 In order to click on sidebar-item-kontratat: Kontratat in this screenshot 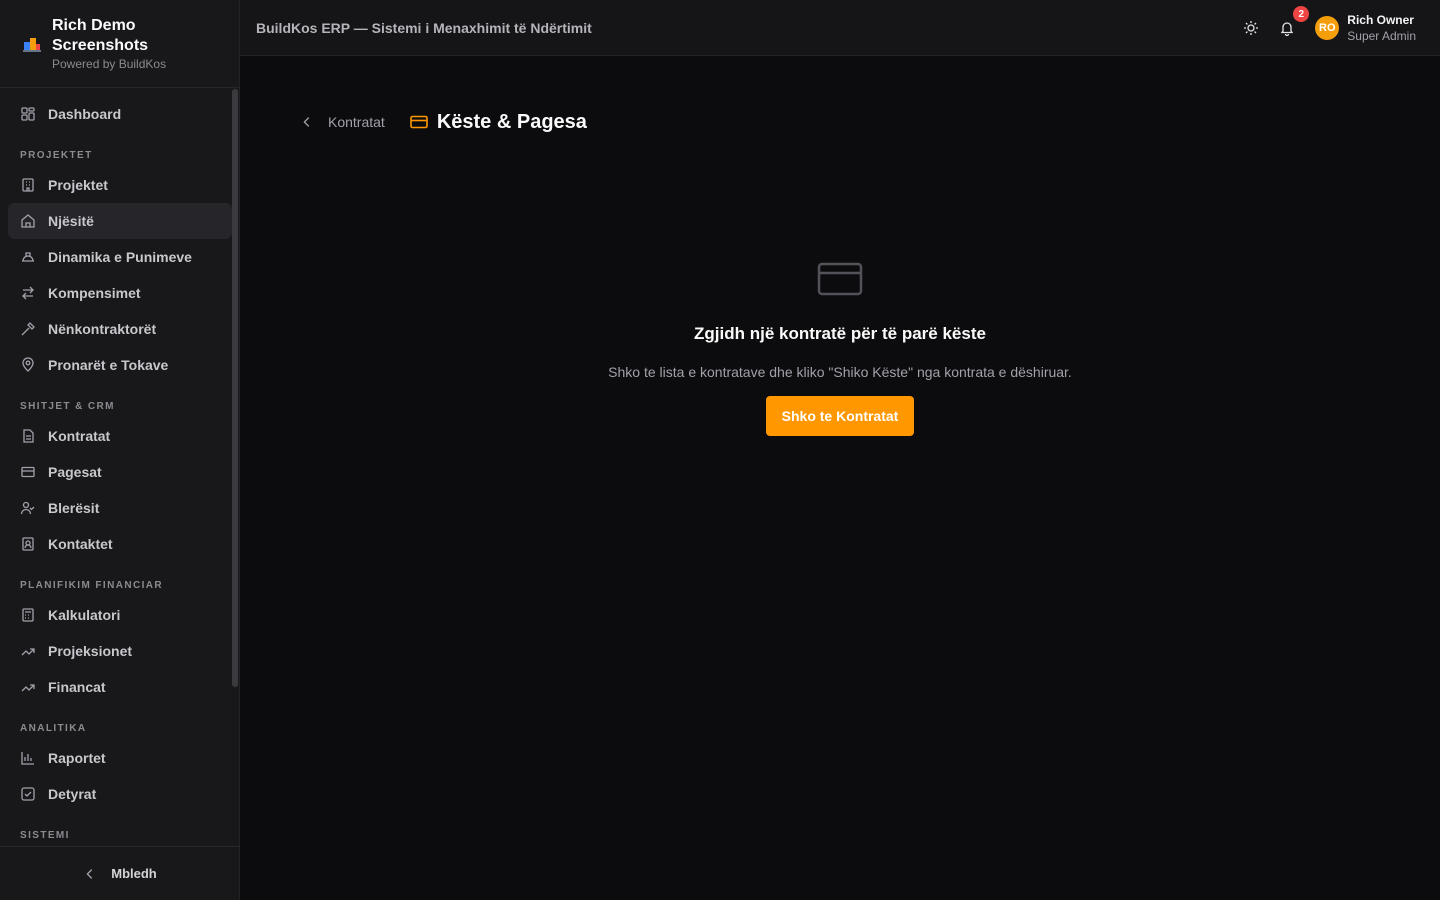, I will do `click(120, 436)`.